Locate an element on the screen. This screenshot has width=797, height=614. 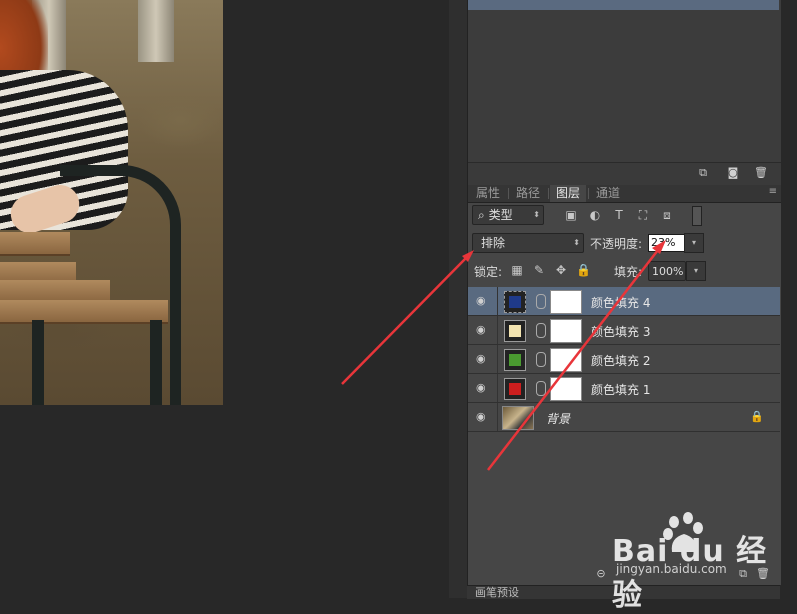
arrow-to-blend-mode is located at coordinates (404, 321).